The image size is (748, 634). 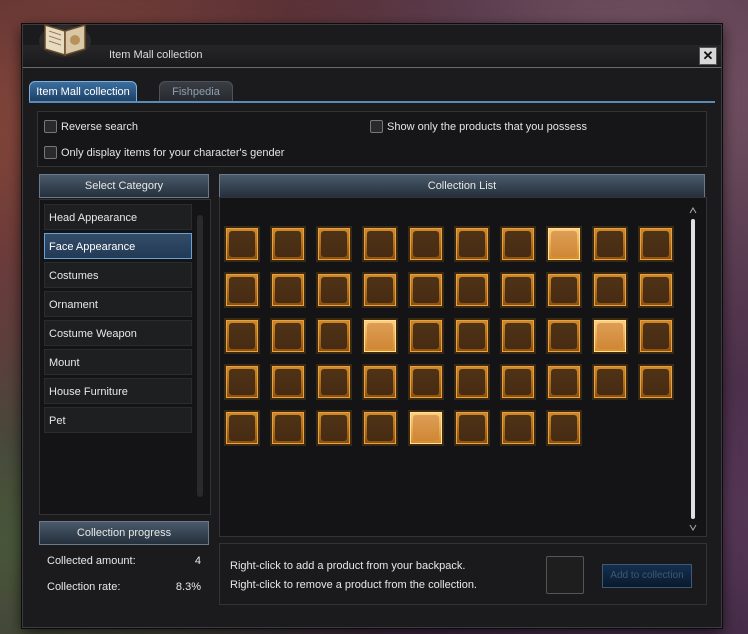 I want to click on own-only-option: Show only the products that you possess, so click(x=478, y=126).